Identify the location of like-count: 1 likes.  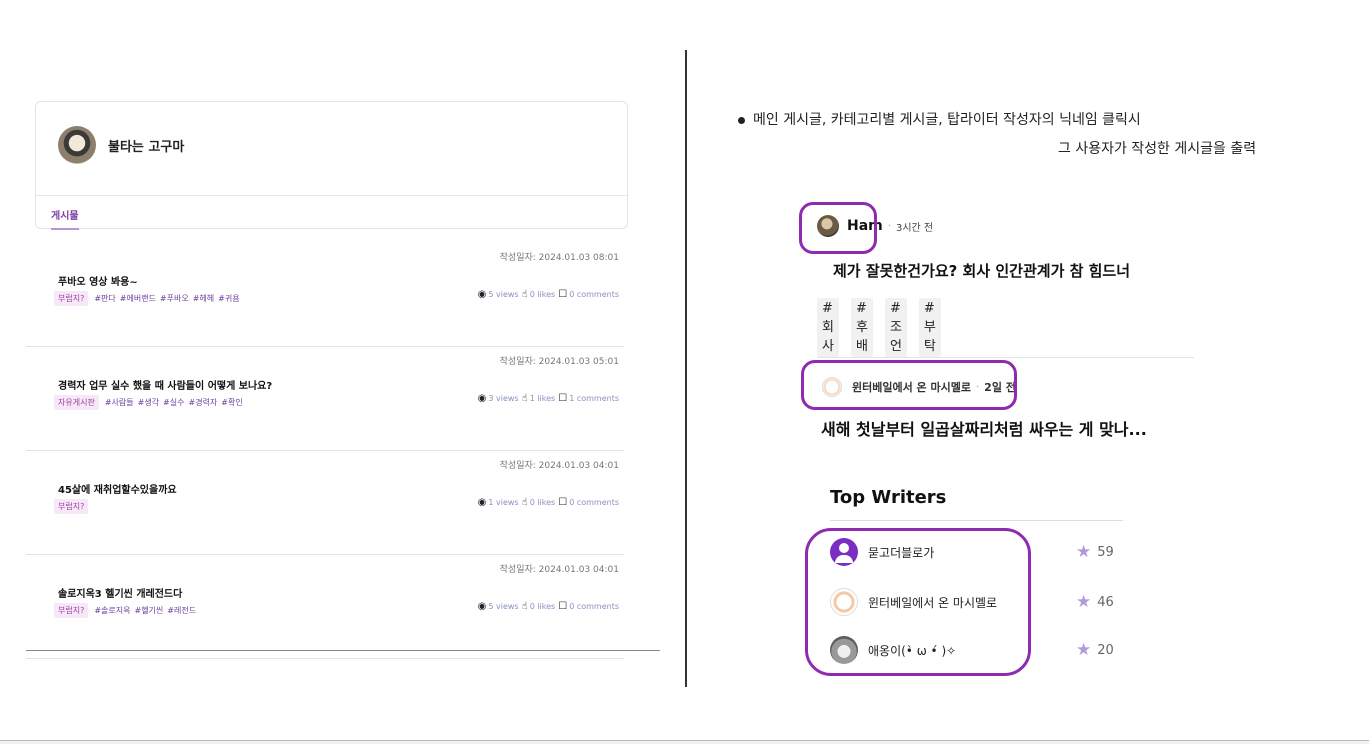
(542, 398).